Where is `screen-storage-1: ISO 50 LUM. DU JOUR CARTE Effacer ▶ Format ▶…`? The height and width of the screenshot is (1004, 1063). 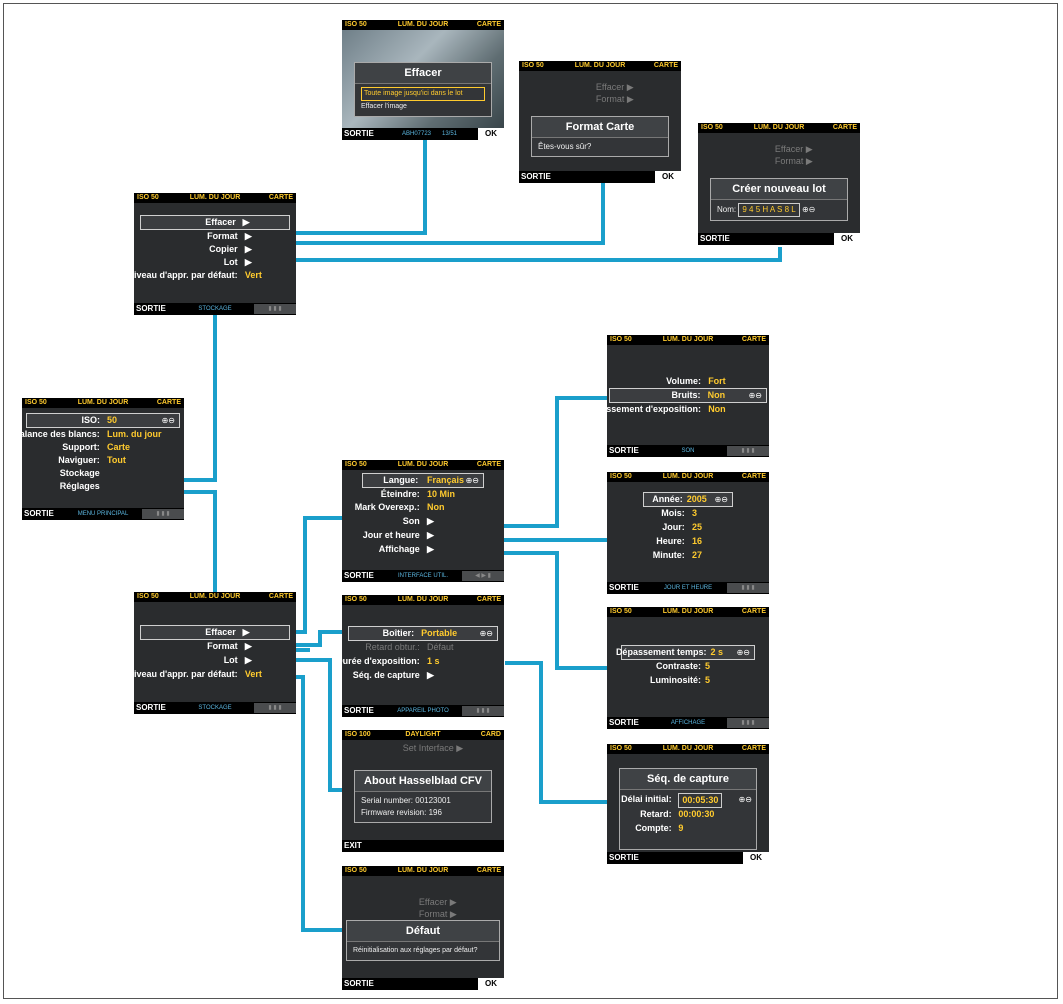 screen-storage-1: ISO 50 LUM. DU JOUR CARTE Effacer ▶ Format ▶… is located at coordinates (215, 254).